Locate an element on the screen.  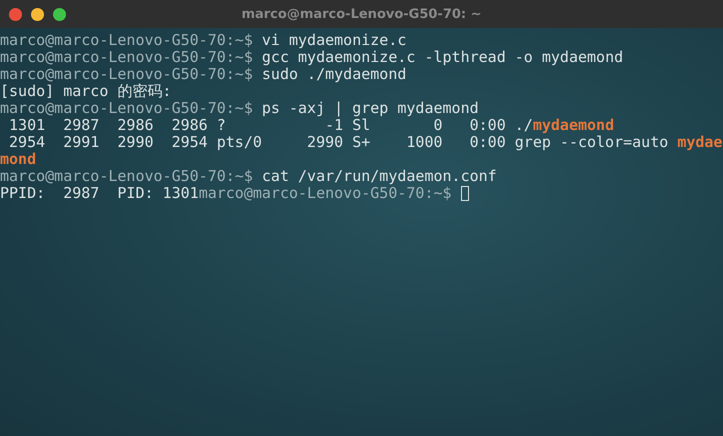
command-text: cat /var/run/mydaemon.conf is located at coordinates (378, 176).